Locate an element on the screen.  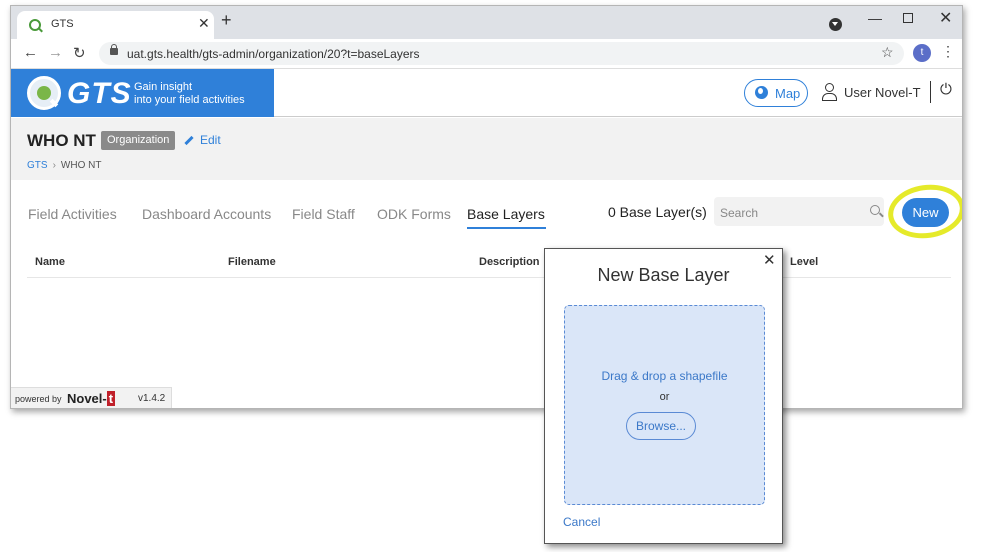
maximize-icon is located at coordinates (908, 18).